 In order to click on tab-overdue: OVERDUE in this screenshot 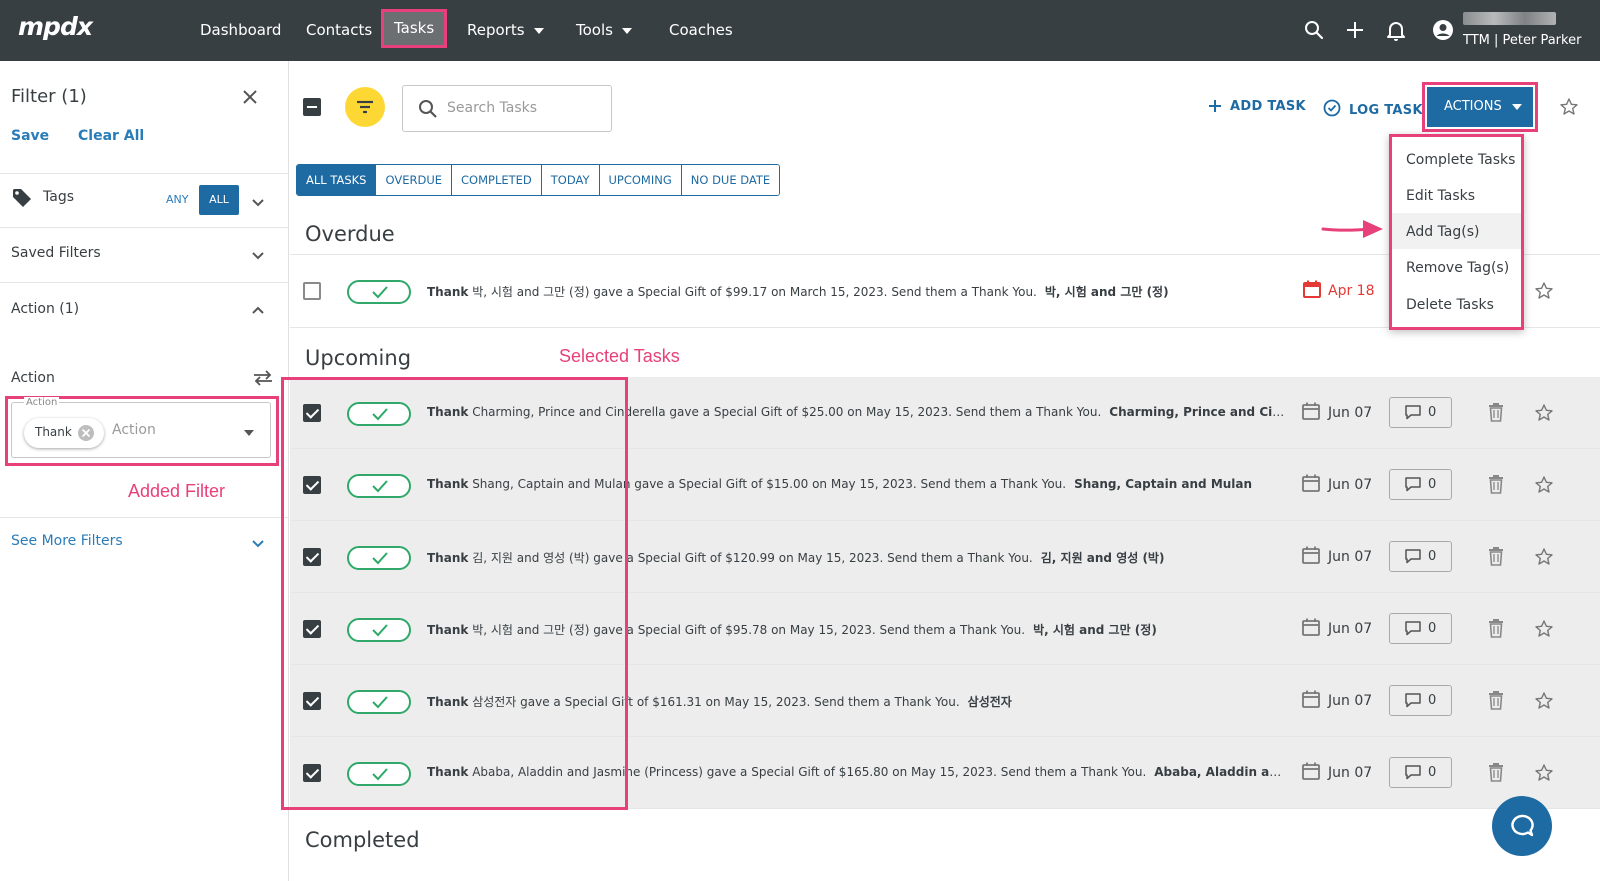, I will do `click(414, 180)`.